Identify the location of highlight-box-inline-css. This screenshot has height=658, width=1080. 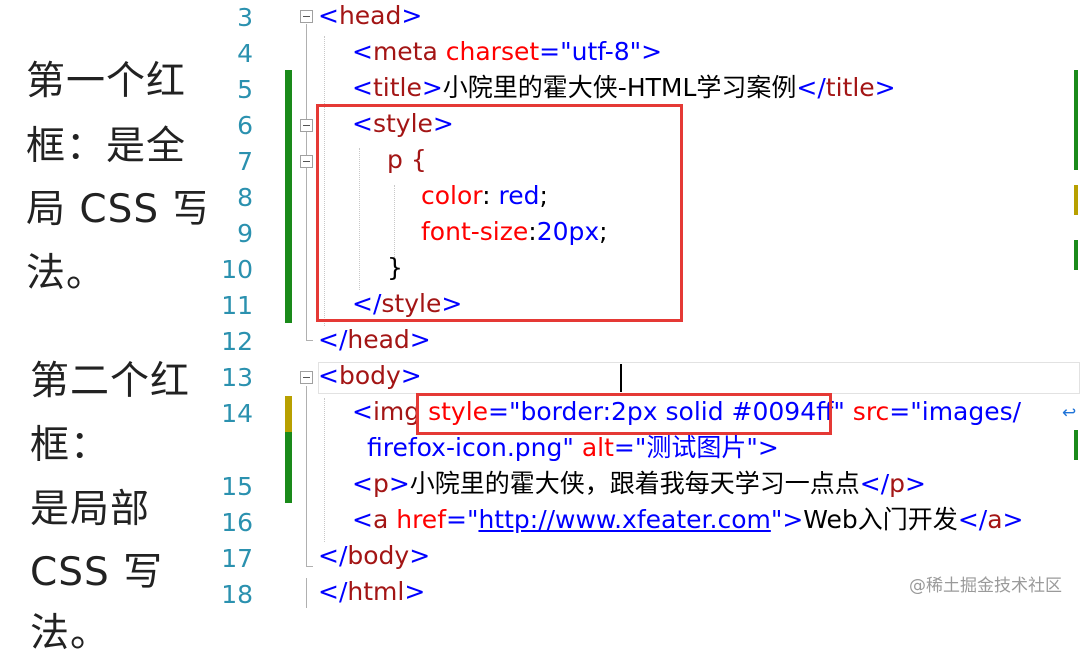
(624, 414).